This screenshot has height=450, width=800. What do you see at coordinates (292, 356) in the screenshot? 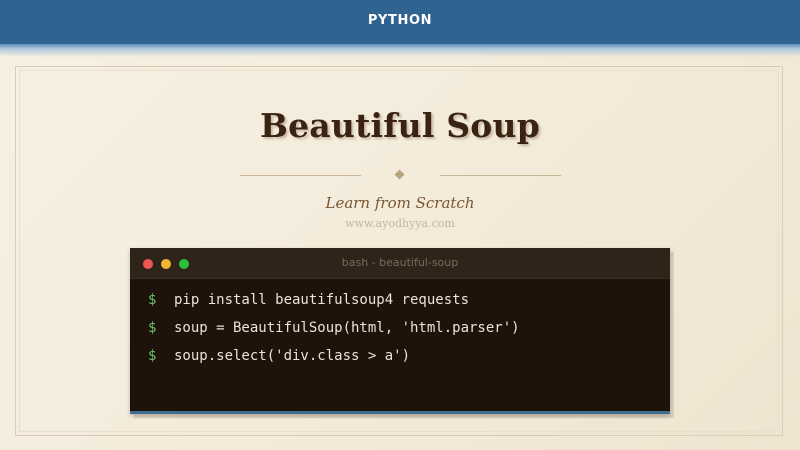
I see `command-text: soup.select('div.class > a')` at bounding box center [292, 356].